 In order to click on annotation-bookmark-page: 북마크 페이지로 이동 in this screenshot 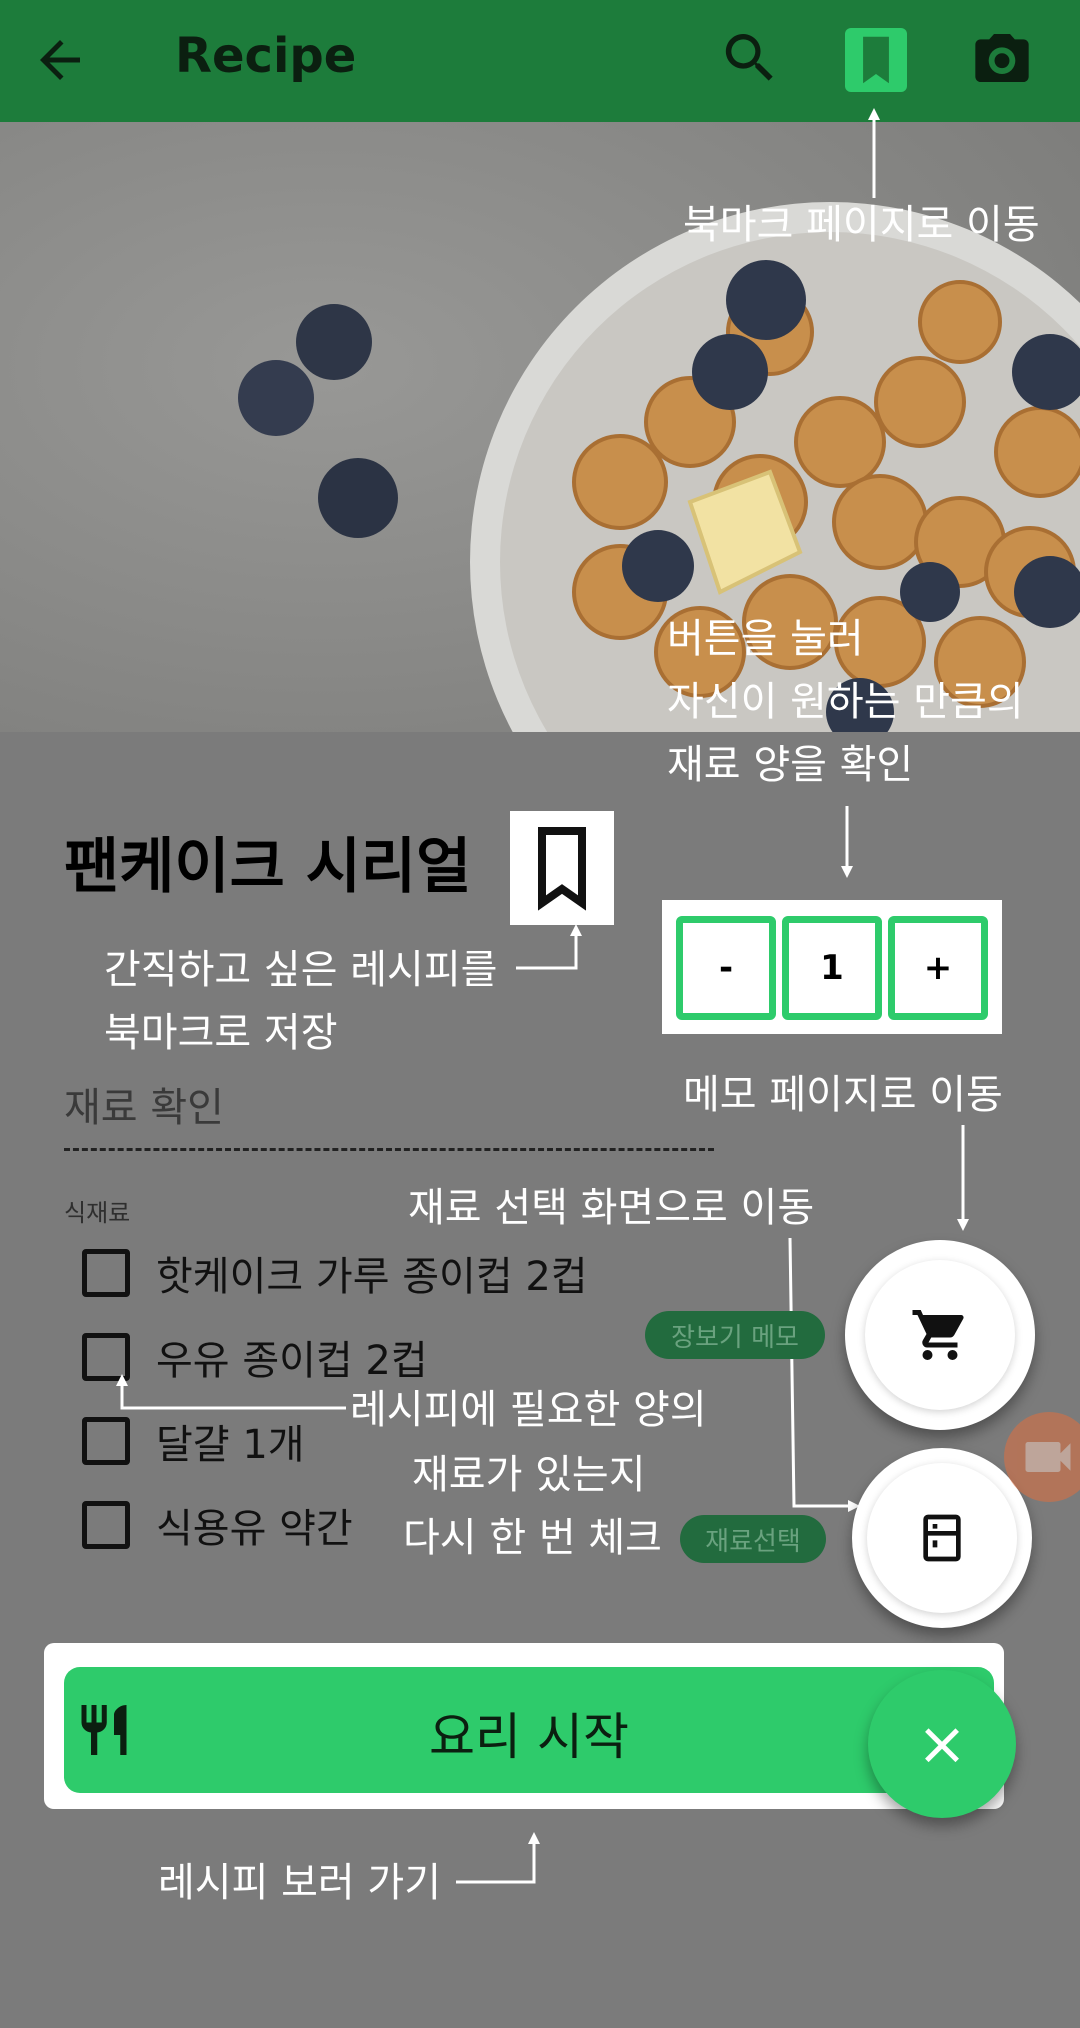, I will do `click(861, 225)`.